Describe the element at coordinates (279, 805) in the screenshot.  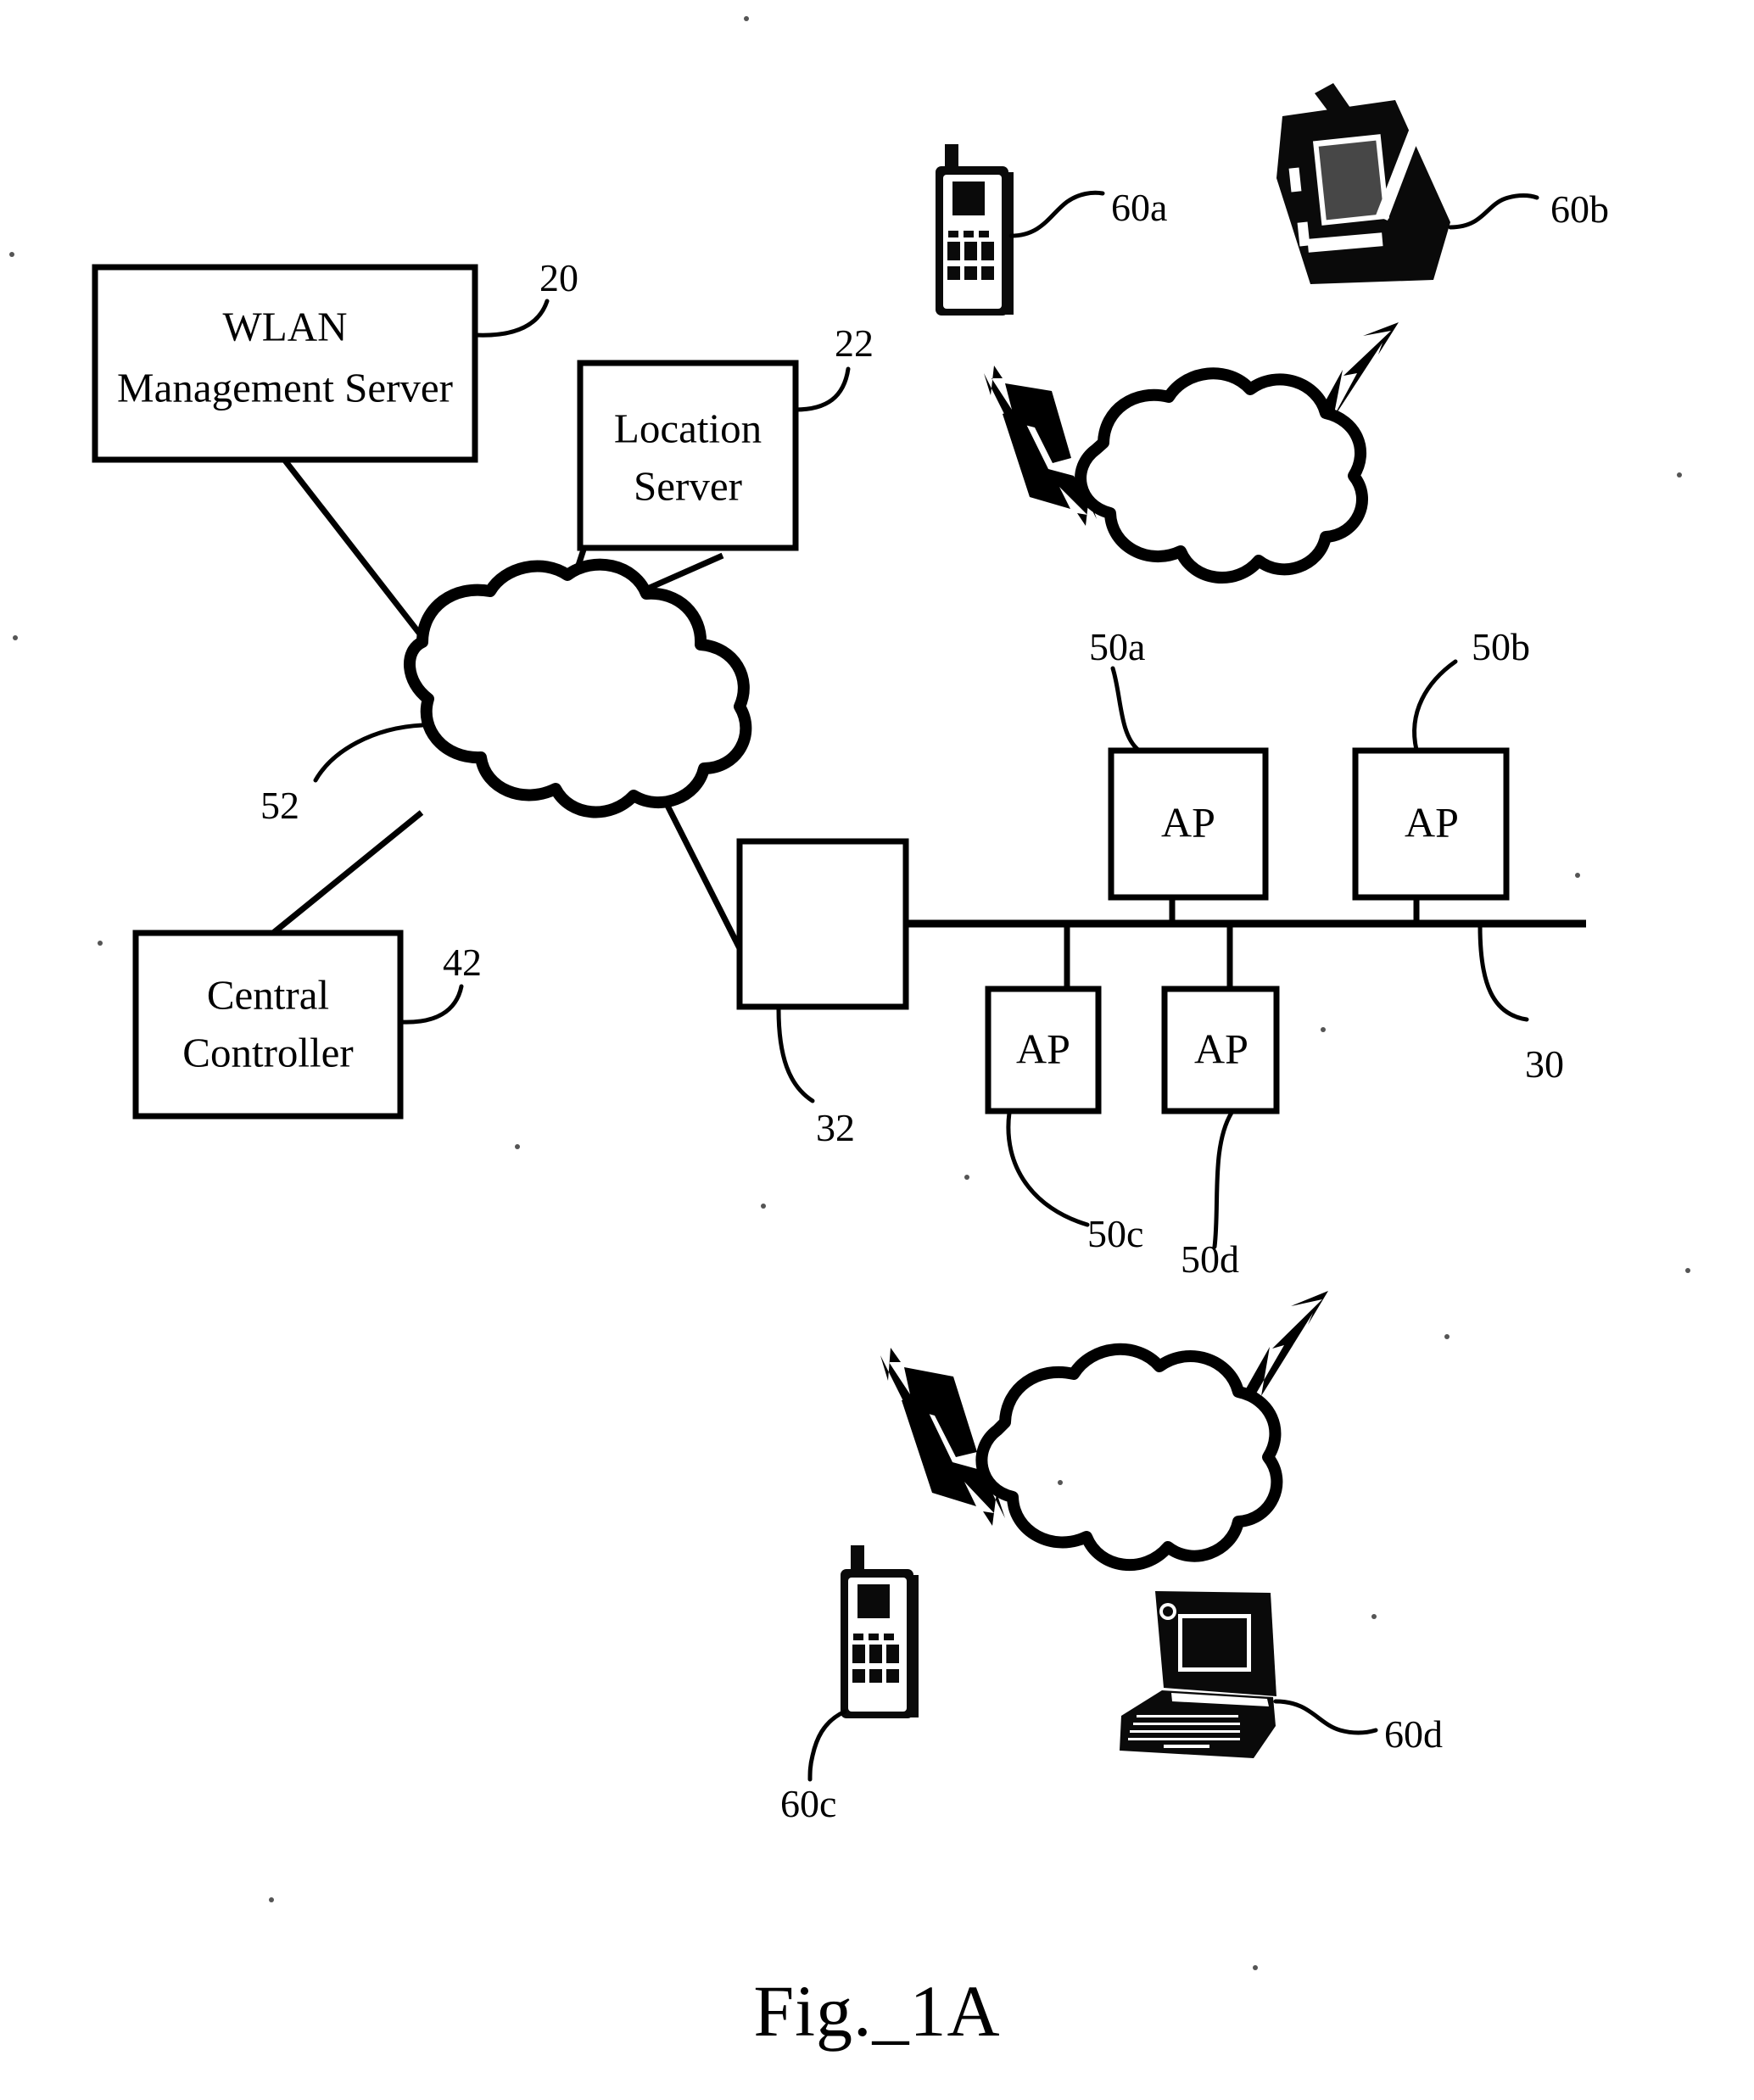
I see `ref-number-52: 52` at that location.